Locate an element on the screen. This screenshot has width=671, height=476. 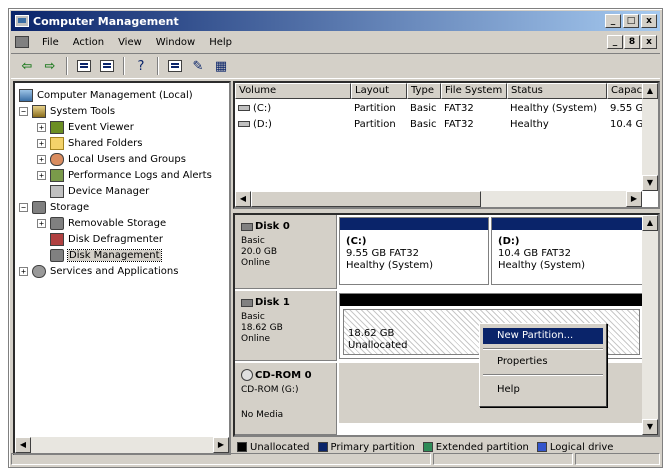
volume-vertical-scrollbar: ▲ ▼ is located at coordinates (650, 137).